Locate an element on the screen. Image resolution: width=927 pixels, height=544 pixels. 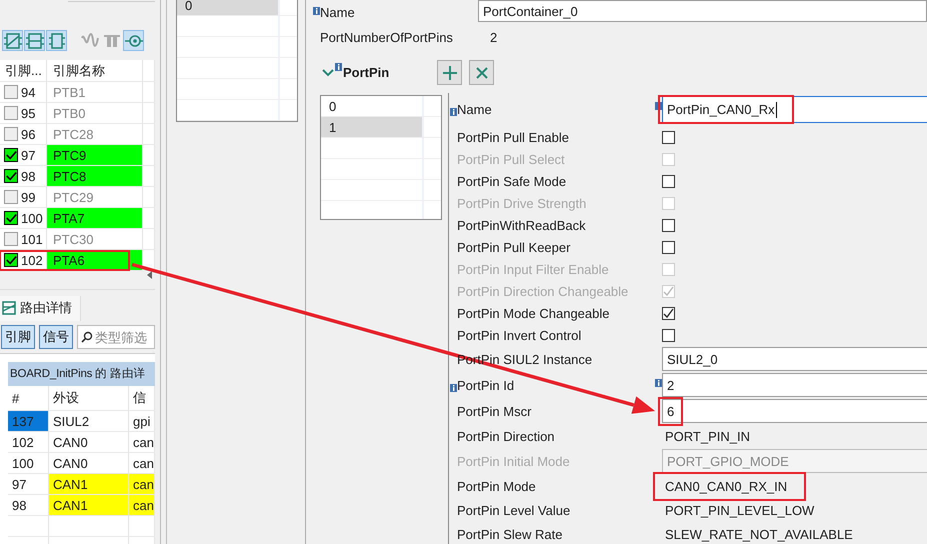
text-field: 2 is located at coordinates (794, 385).